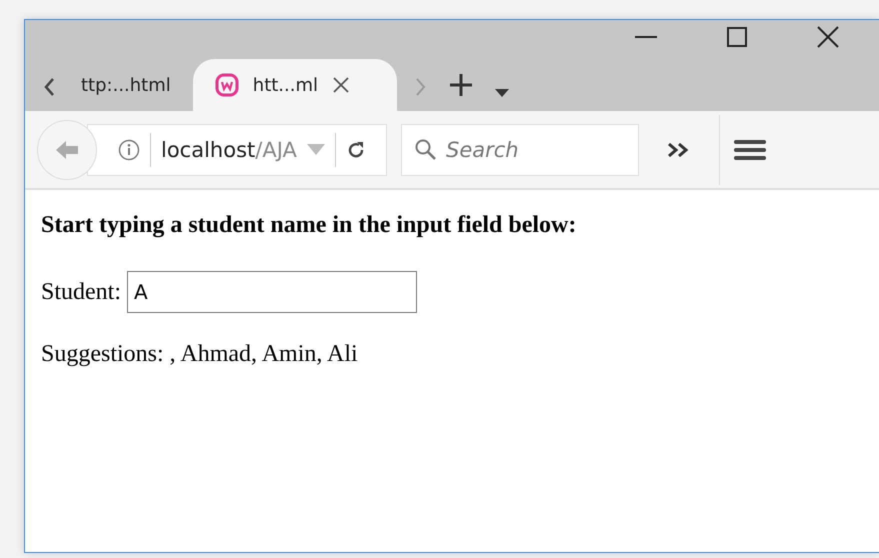  What do you see at coordinates (750, 149) in the screenshot?
I see `menu-icon` at bounding box center [750, 149].